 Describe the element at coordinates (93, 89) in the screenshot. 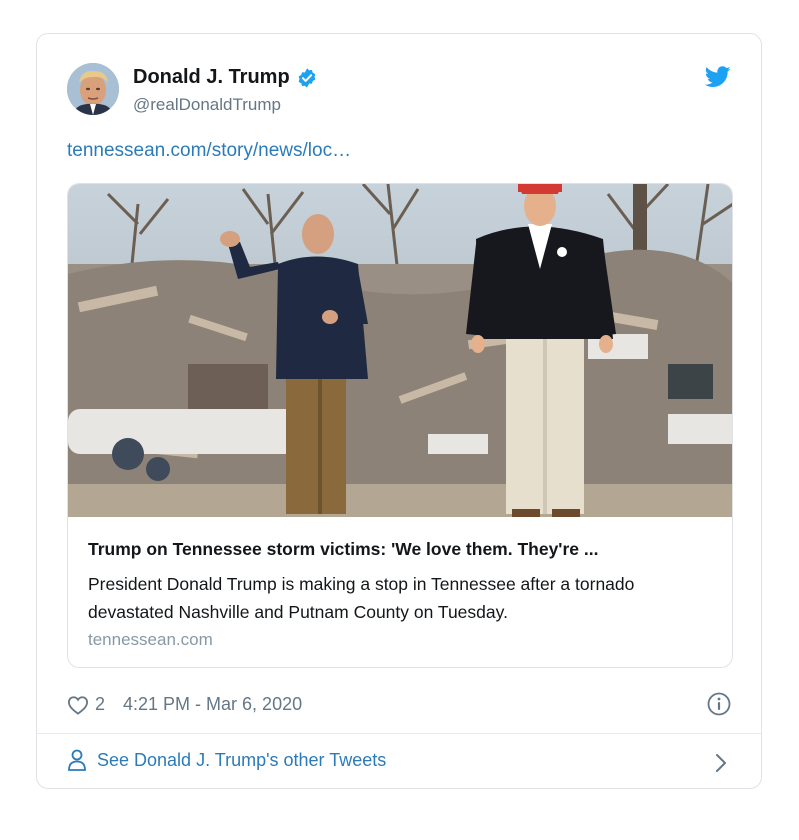

I see `avatar` at that location.